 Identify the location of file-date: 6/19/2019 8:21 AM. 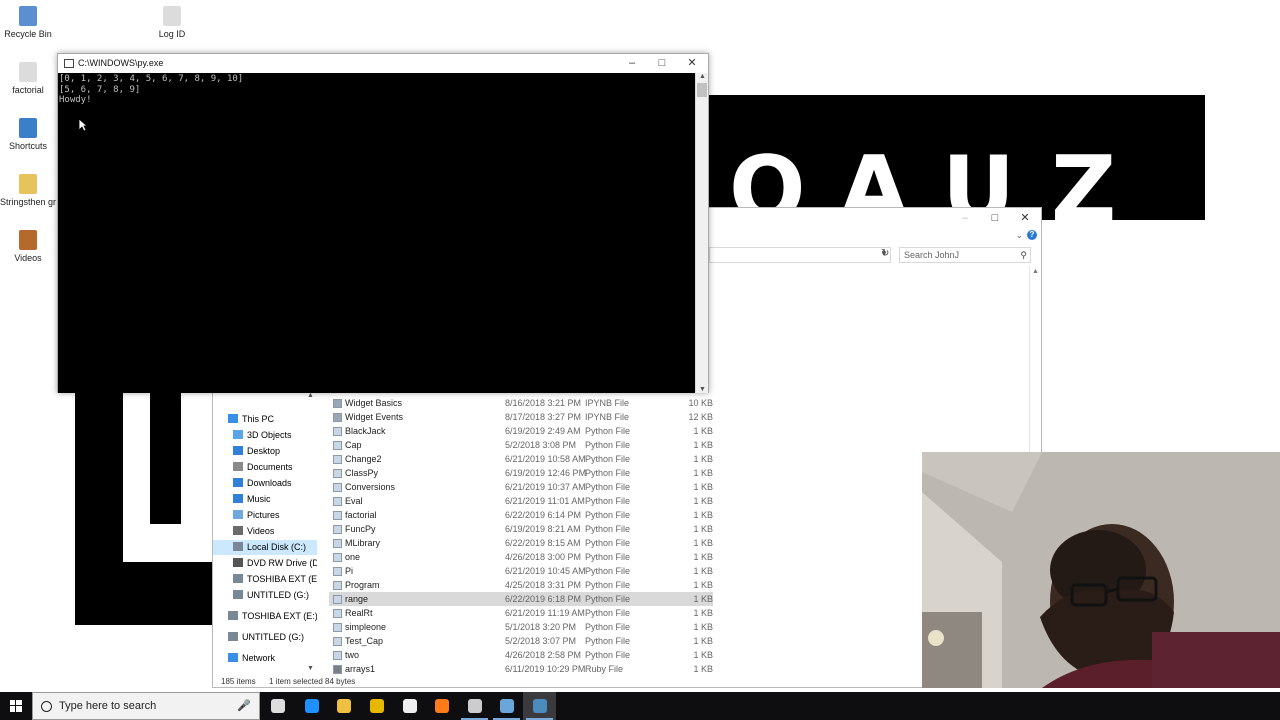
(543, 529).